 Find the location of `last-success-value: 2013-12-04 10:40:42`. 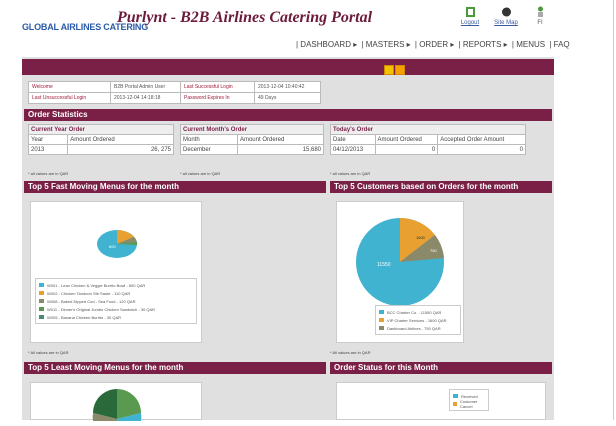

last-success-value: 2013-12-04 10:40:42 is located at coordinates (287, 87).